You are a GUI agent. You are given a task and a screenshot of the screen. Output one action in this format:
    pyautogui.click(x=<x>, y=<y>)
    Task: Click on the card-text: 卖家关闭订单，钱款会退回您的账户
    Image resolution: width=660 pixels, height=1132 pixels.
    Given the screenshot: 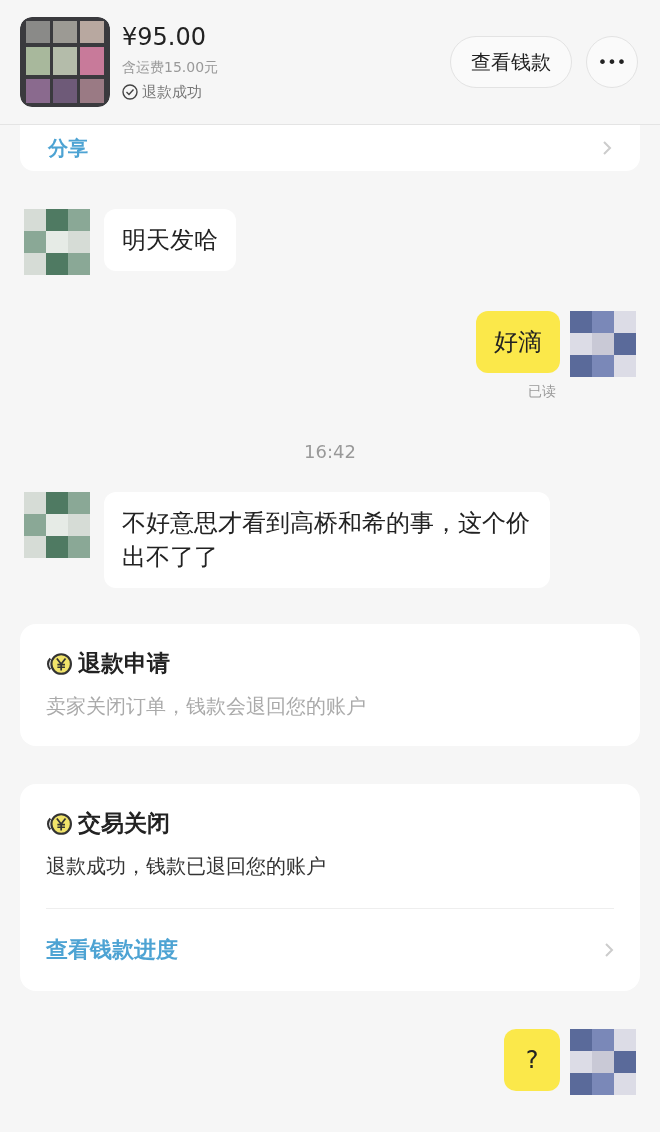 What is the action you would take?
    pyautogui.click(x=206, y=706)
    